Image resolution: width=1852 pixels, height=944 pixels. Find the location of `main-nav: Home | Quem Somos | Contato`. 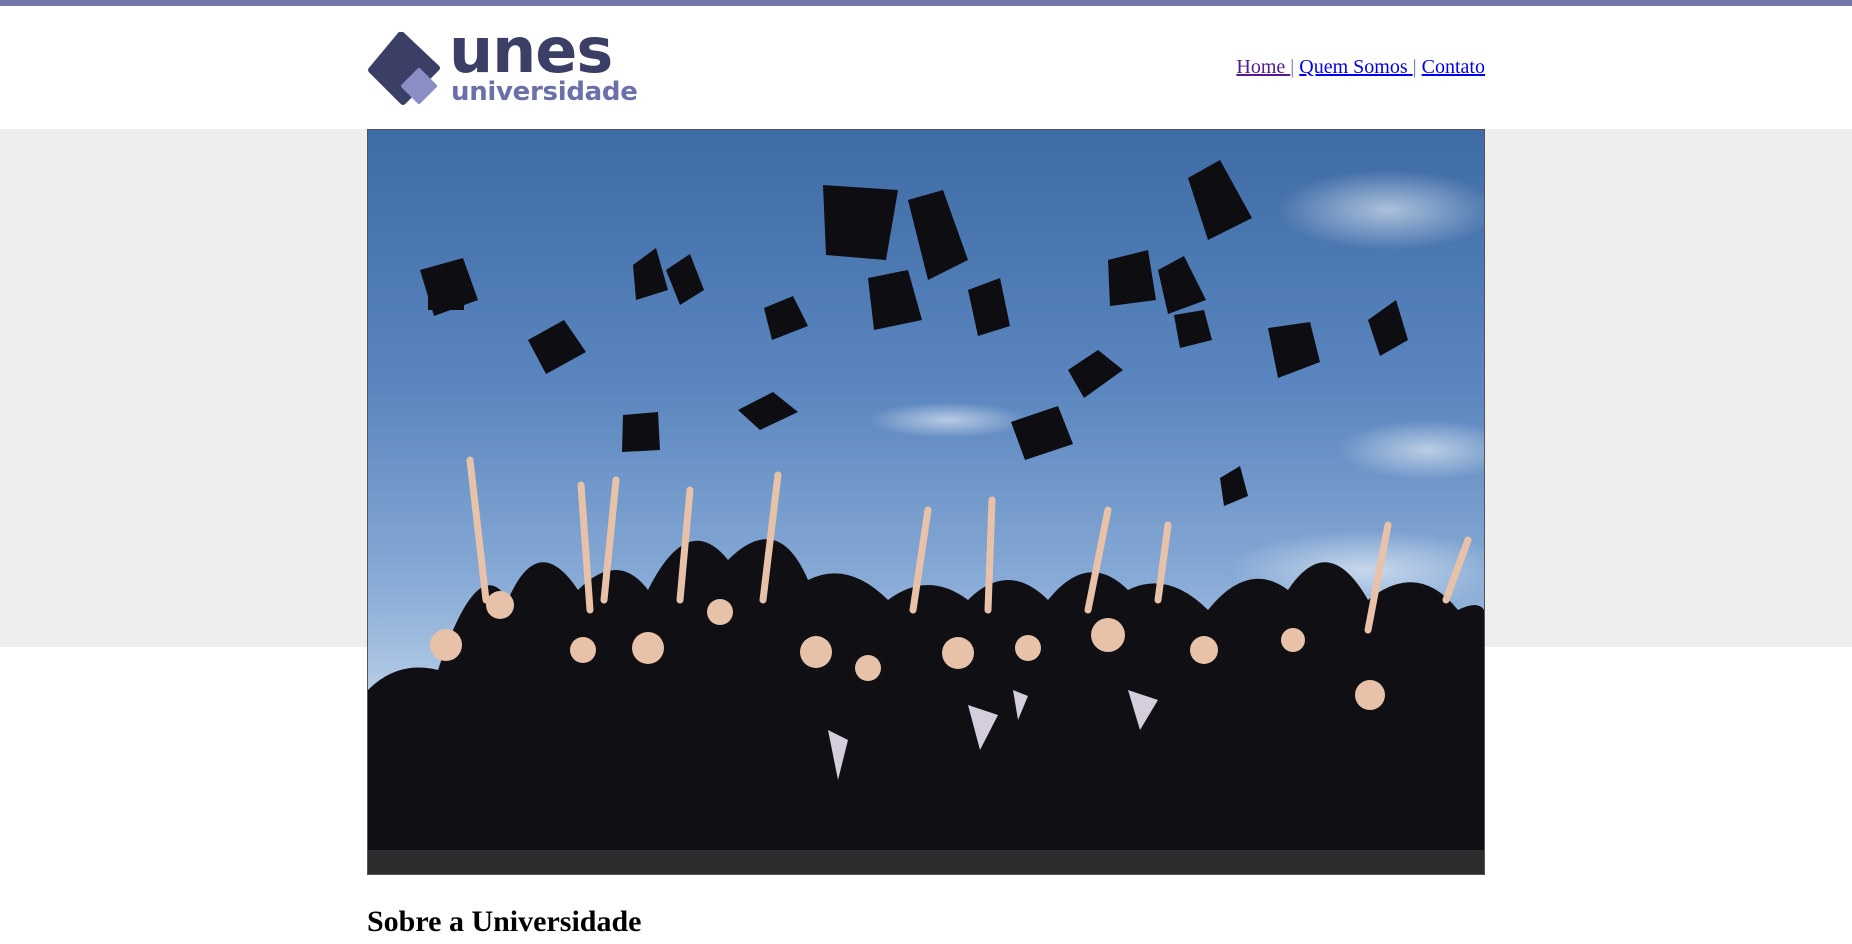

main-nav: Home | Quem Somos | Contato is located at coordinates (1360, 67).